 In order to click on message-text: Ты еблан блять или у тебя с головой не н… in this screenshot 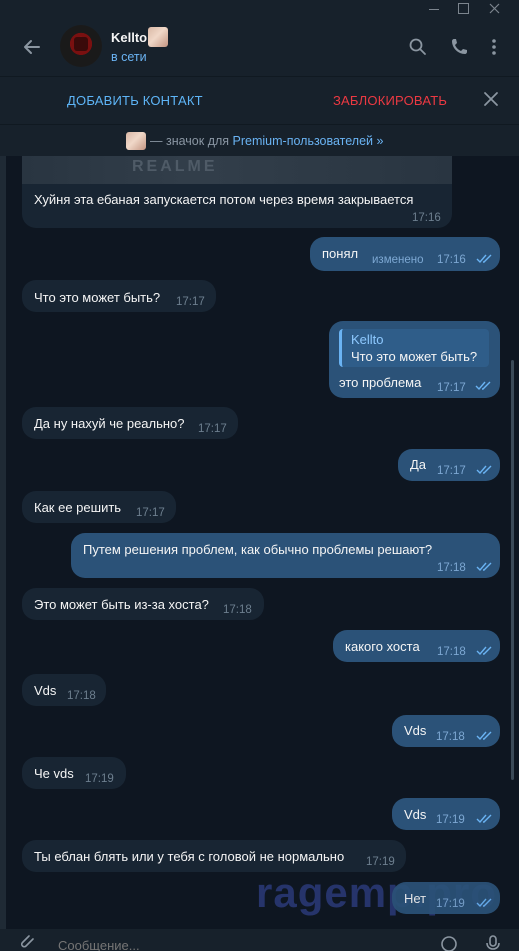, I will do `click(189, 856)`.